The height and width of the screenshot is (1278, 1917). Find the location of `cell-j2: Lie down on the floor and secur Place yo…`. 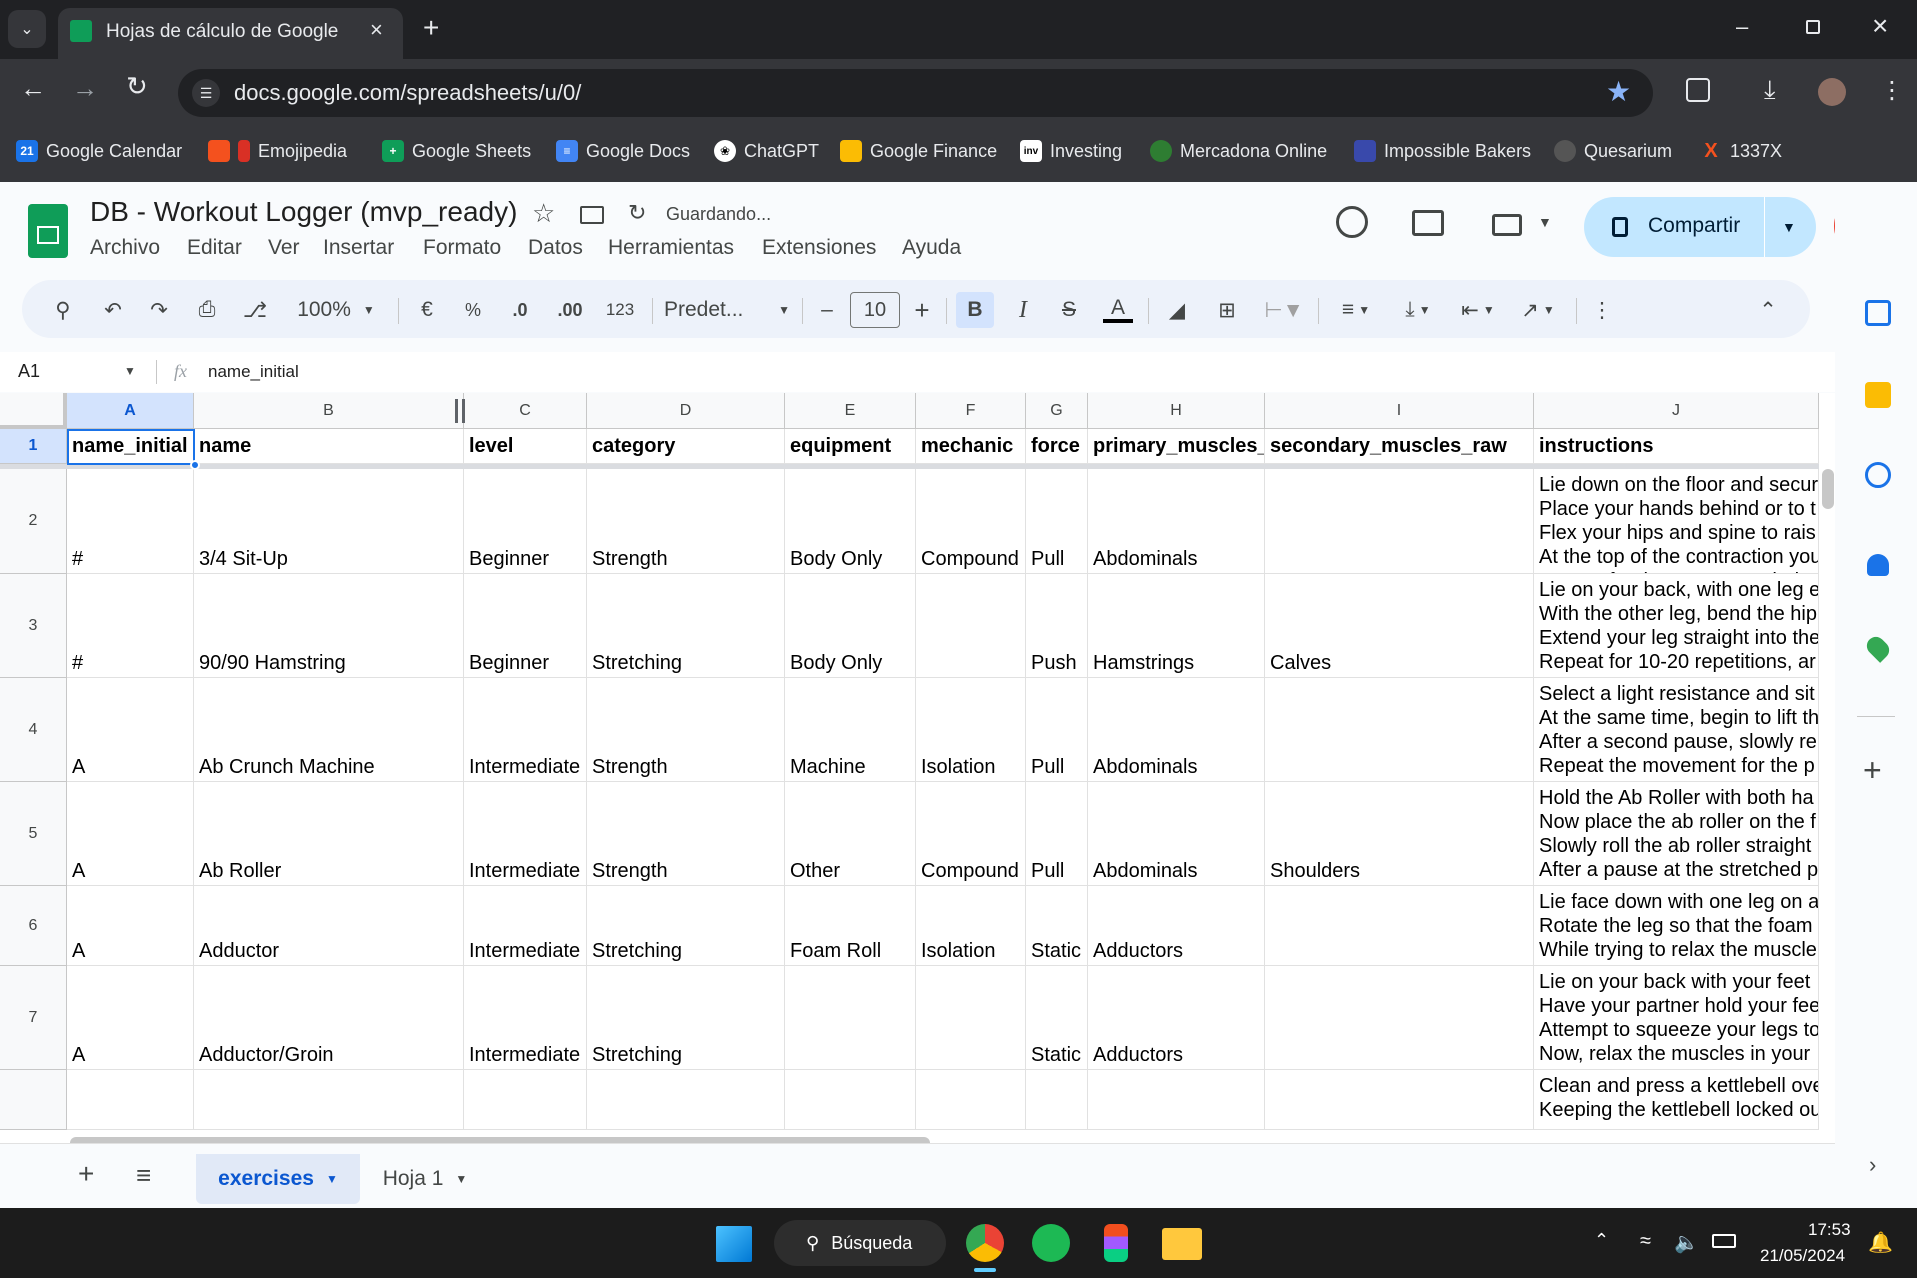

cell-j2: Lie down on the floor and secur Place yo… is located at coordinates (1676, 521).